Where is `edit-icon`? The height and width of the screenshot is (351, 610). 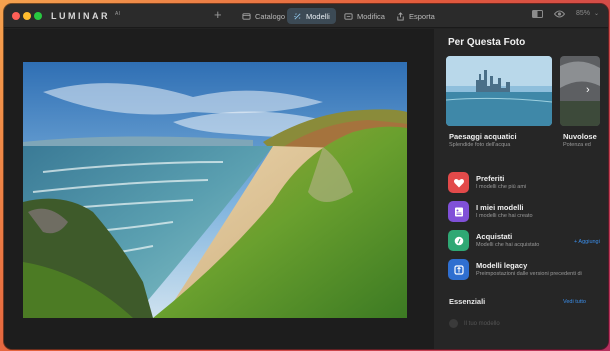 edit-icon is located at coordinates (348, 16).